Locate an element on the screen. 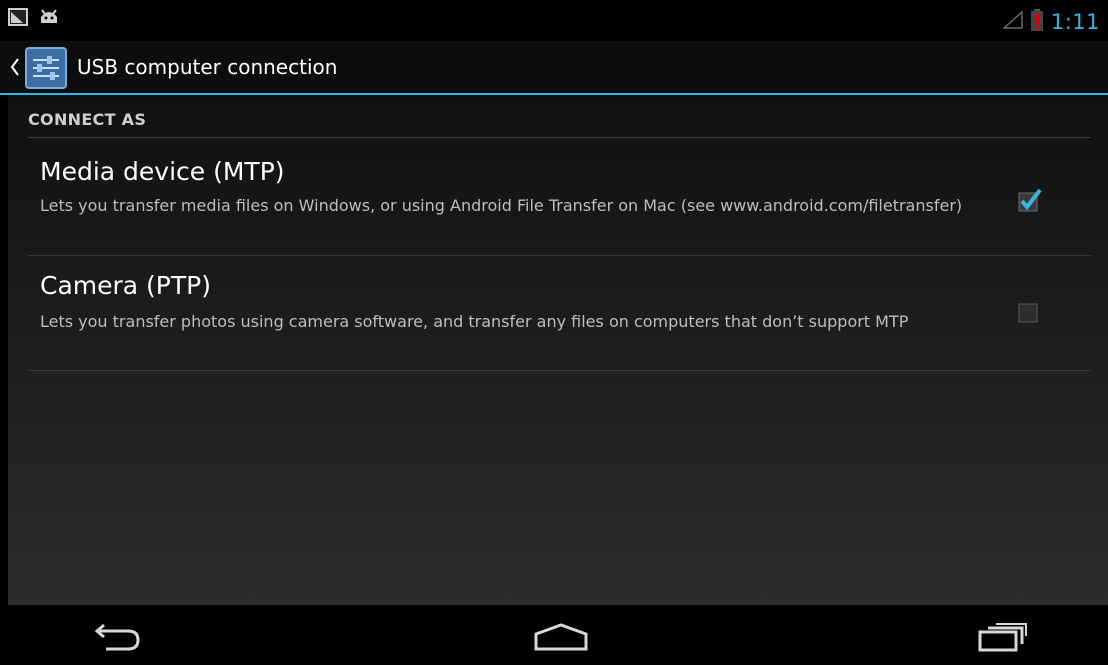 This screenshot has width=1108, height=665. clock: 1:11 is located at coordinates (1075, 22).